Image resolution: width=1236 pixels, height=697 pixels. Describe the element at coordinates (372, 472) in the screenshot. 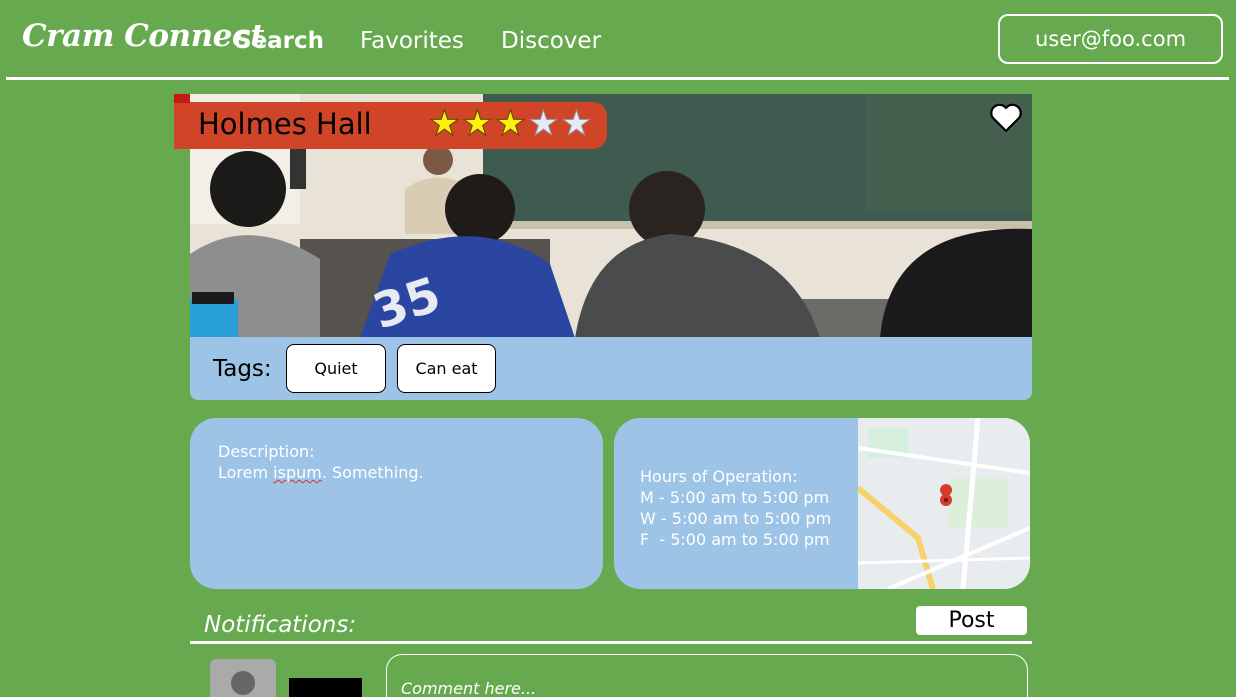

I see `description-rest: . Something.` at that location.